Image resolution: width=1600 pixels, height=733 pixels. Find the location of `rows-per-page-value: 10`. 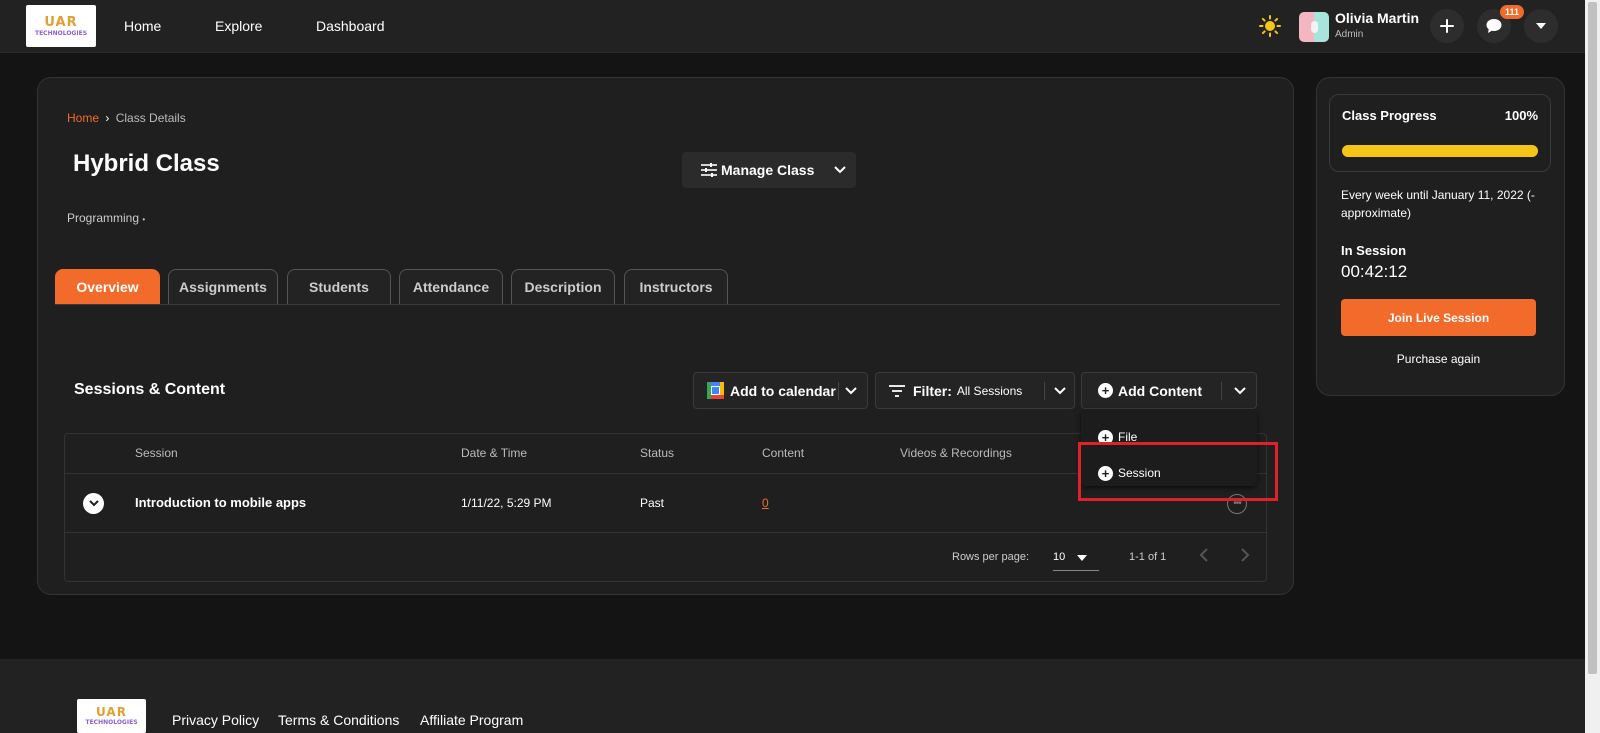

rows-per-page-value: 10 is located at coordinates (1059, 557).